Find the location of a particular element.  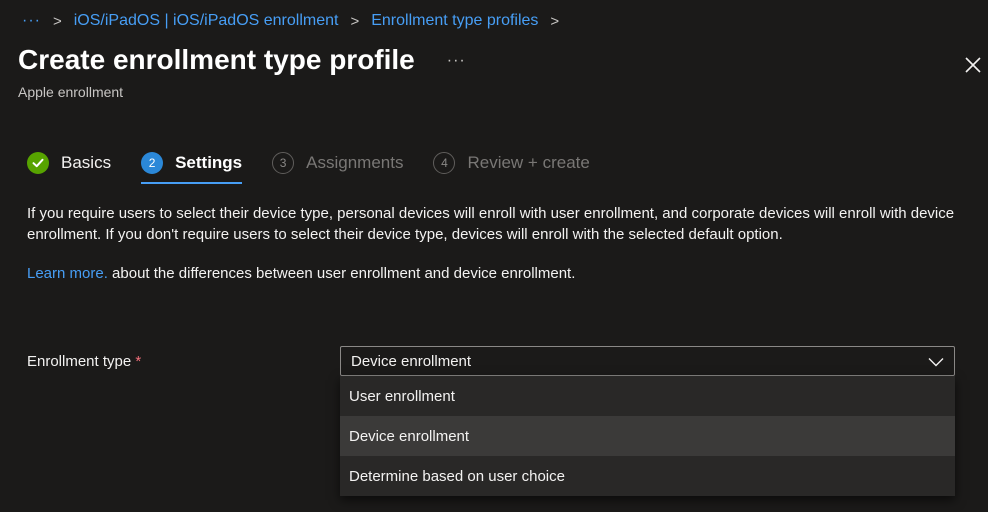

enrollment-type-selected-value: Device enrollment is located at coordinates (411, 361).